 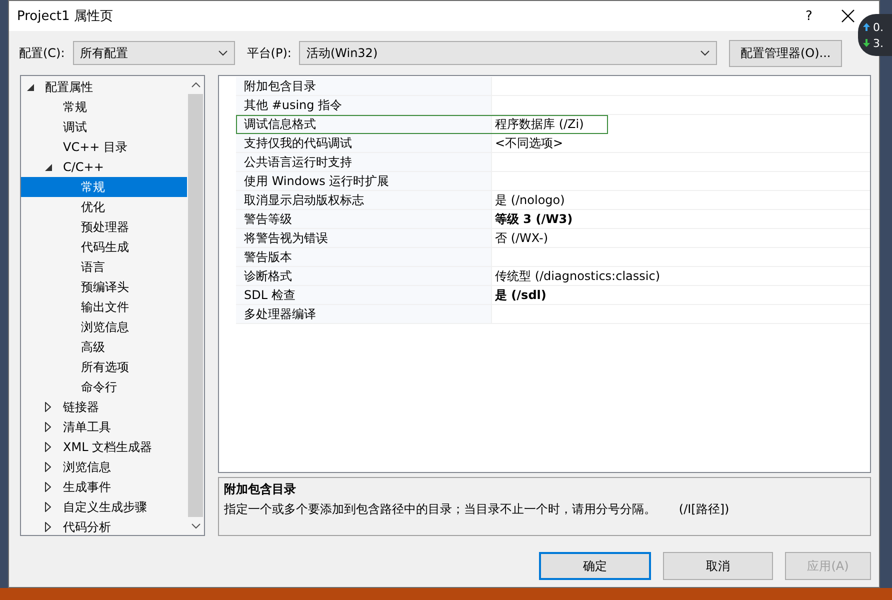 What do you see at coordinates (104, 347) in the screenshot?
I see `tree-item: 高级` at bounding box center [104, 347].